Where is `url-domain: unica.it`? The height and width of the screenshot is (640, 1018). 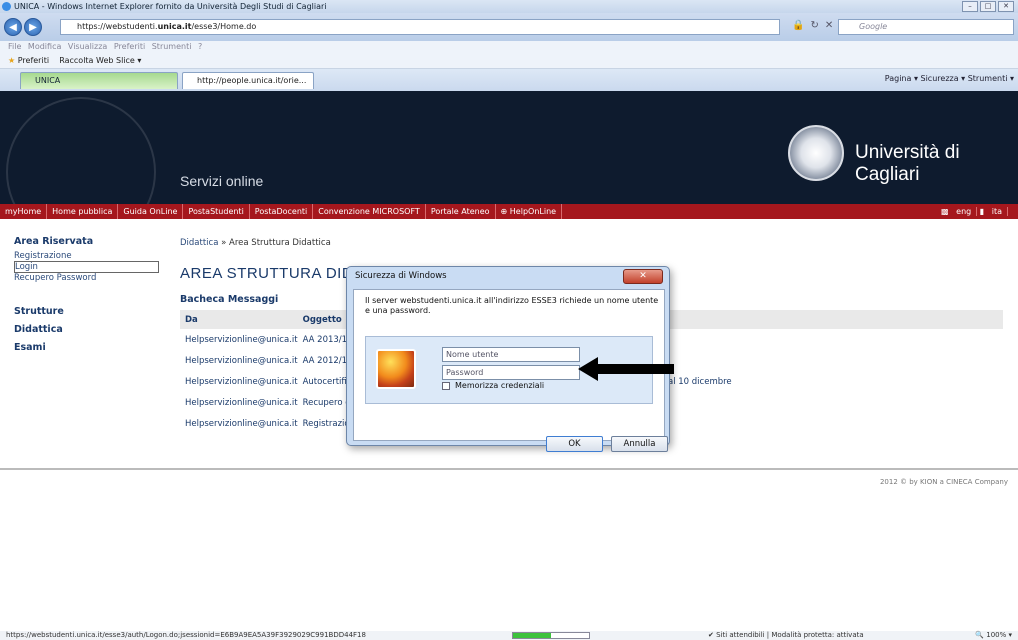 url-domain: unica.it is located at coordinates (174, 26).